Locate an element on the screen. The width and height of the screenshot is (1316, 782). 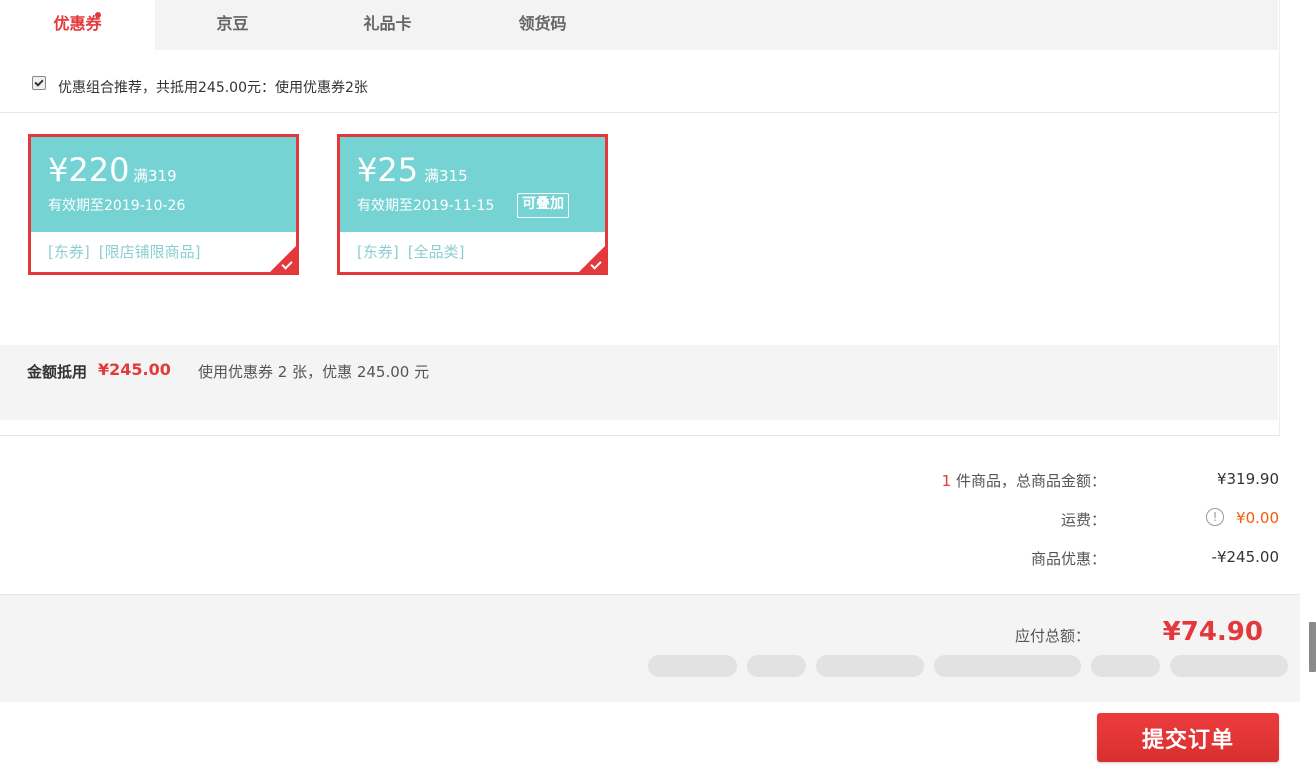
divider is located at coordinates (639, 112).